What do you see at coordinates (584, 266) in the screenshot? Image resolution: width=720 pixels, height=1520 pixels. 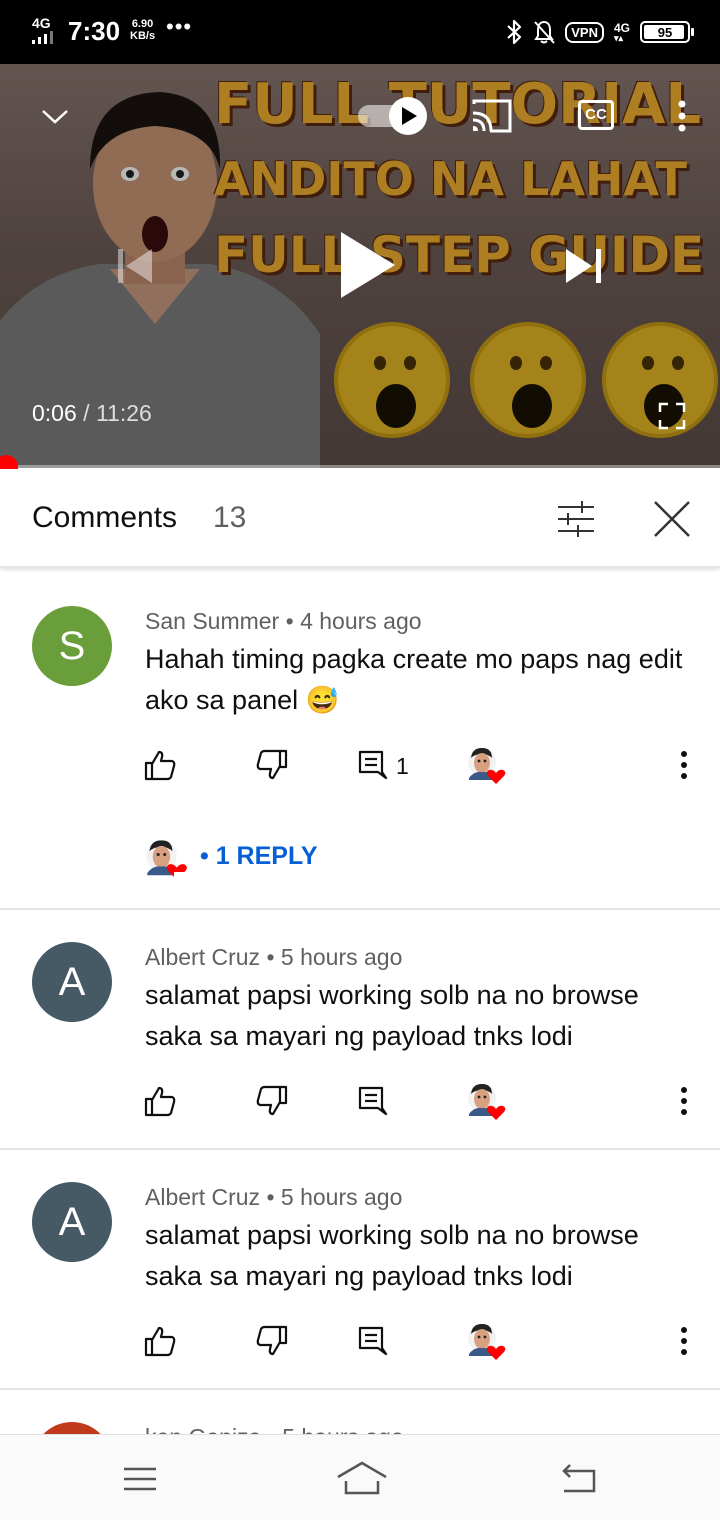 I see `next-video-icon` at bounding box center [584, 266].